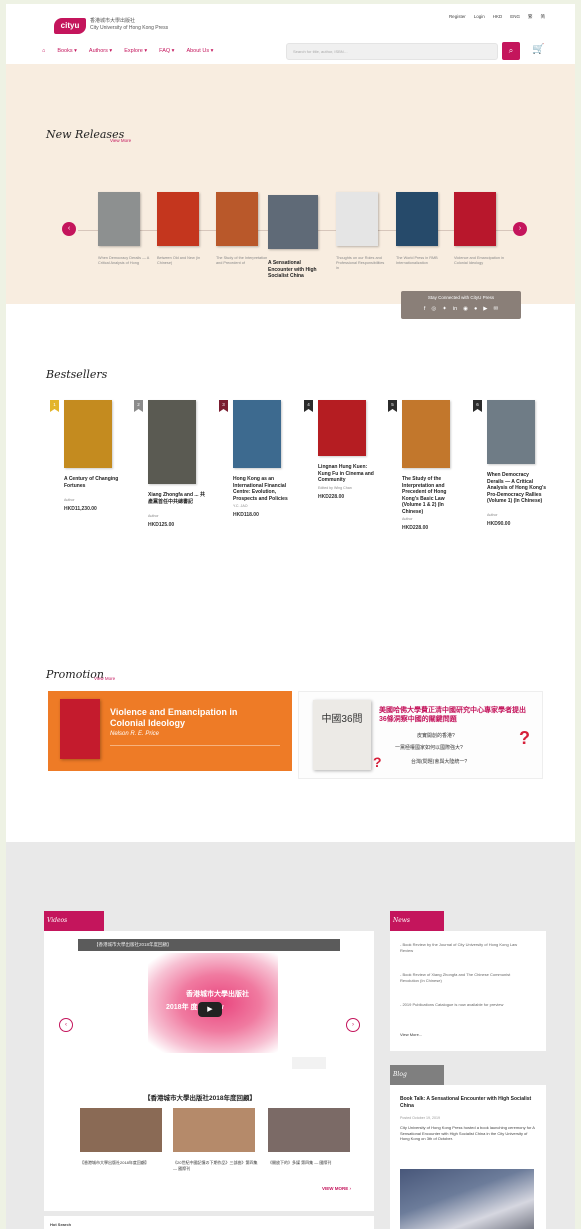 This screenshot has height=1229, width=581. I want to click on video-thumbnail-caption: 《20世紀中國記憶の下期作品》三部曲》第四集 — 國際刊, so click(217, 1165).